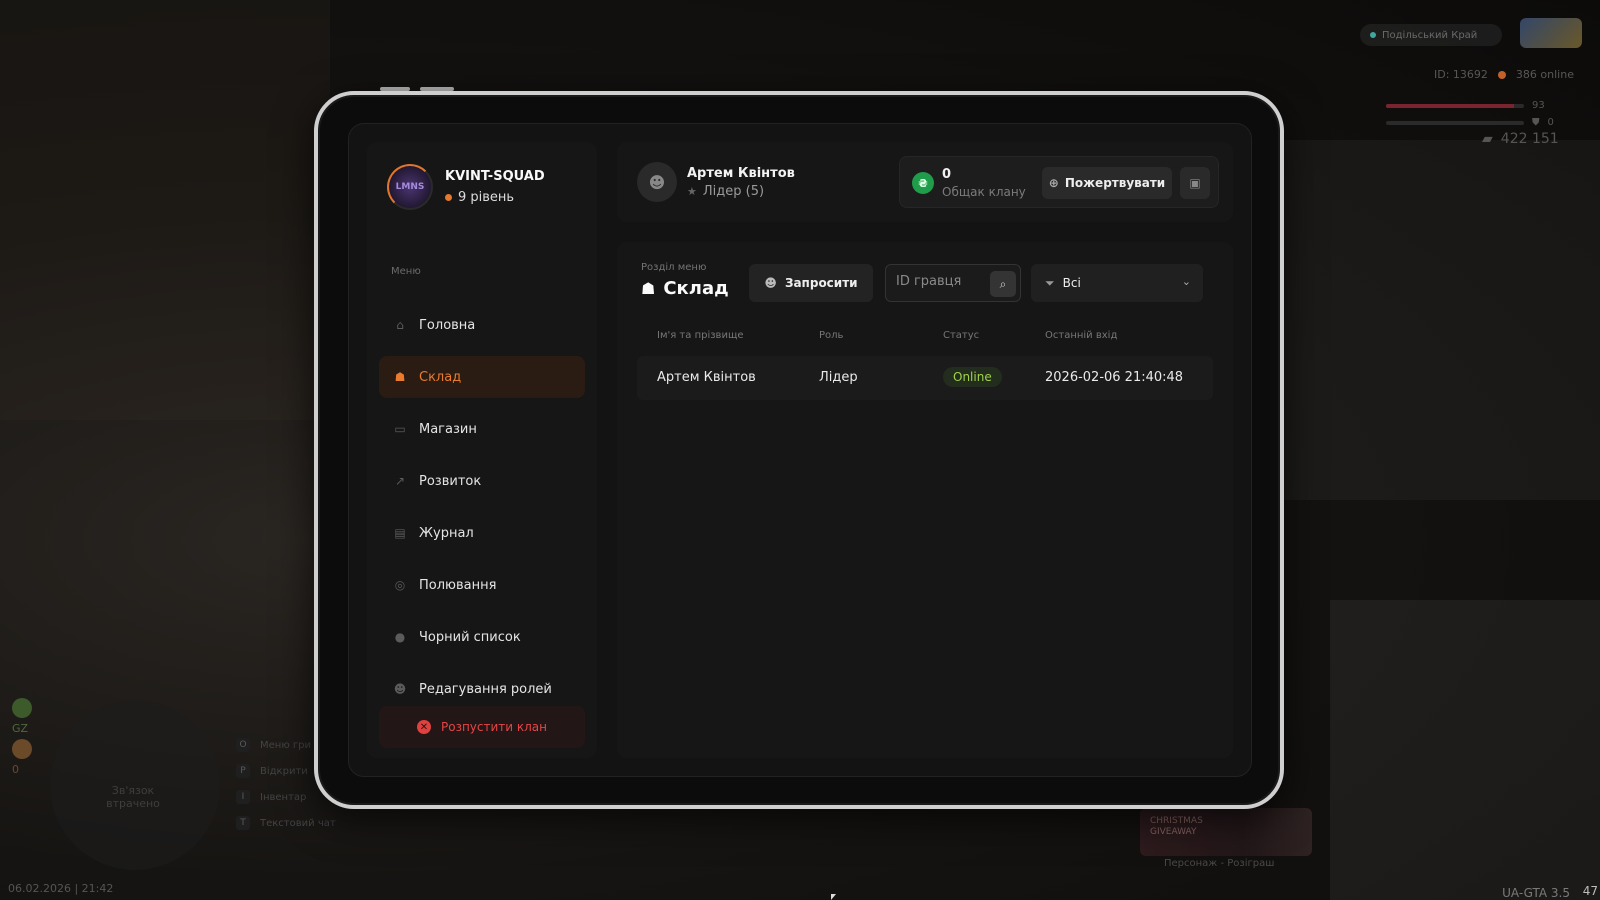 The image size is (1600, 900). Describe the element at coordinates (1226, 832) in the screenshot. I see `giveaway-banner: CHRISTMAS GIVEAWAY` at that location.